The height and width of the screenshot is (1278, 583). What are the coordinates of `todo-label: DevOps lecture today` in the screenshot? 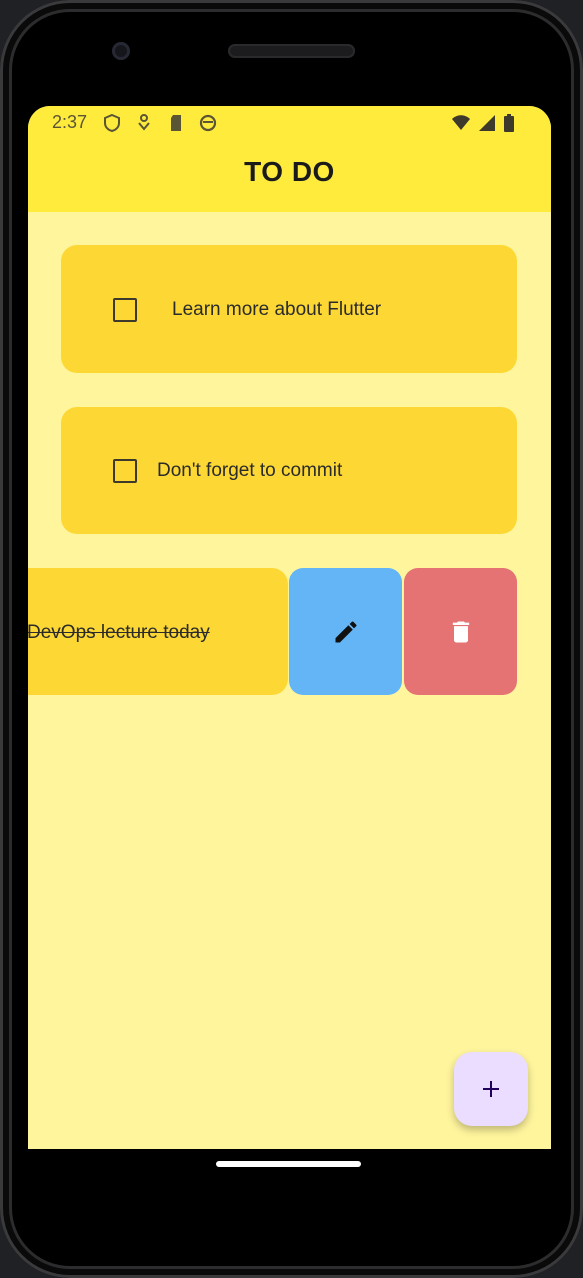 It's located at (119, 632).